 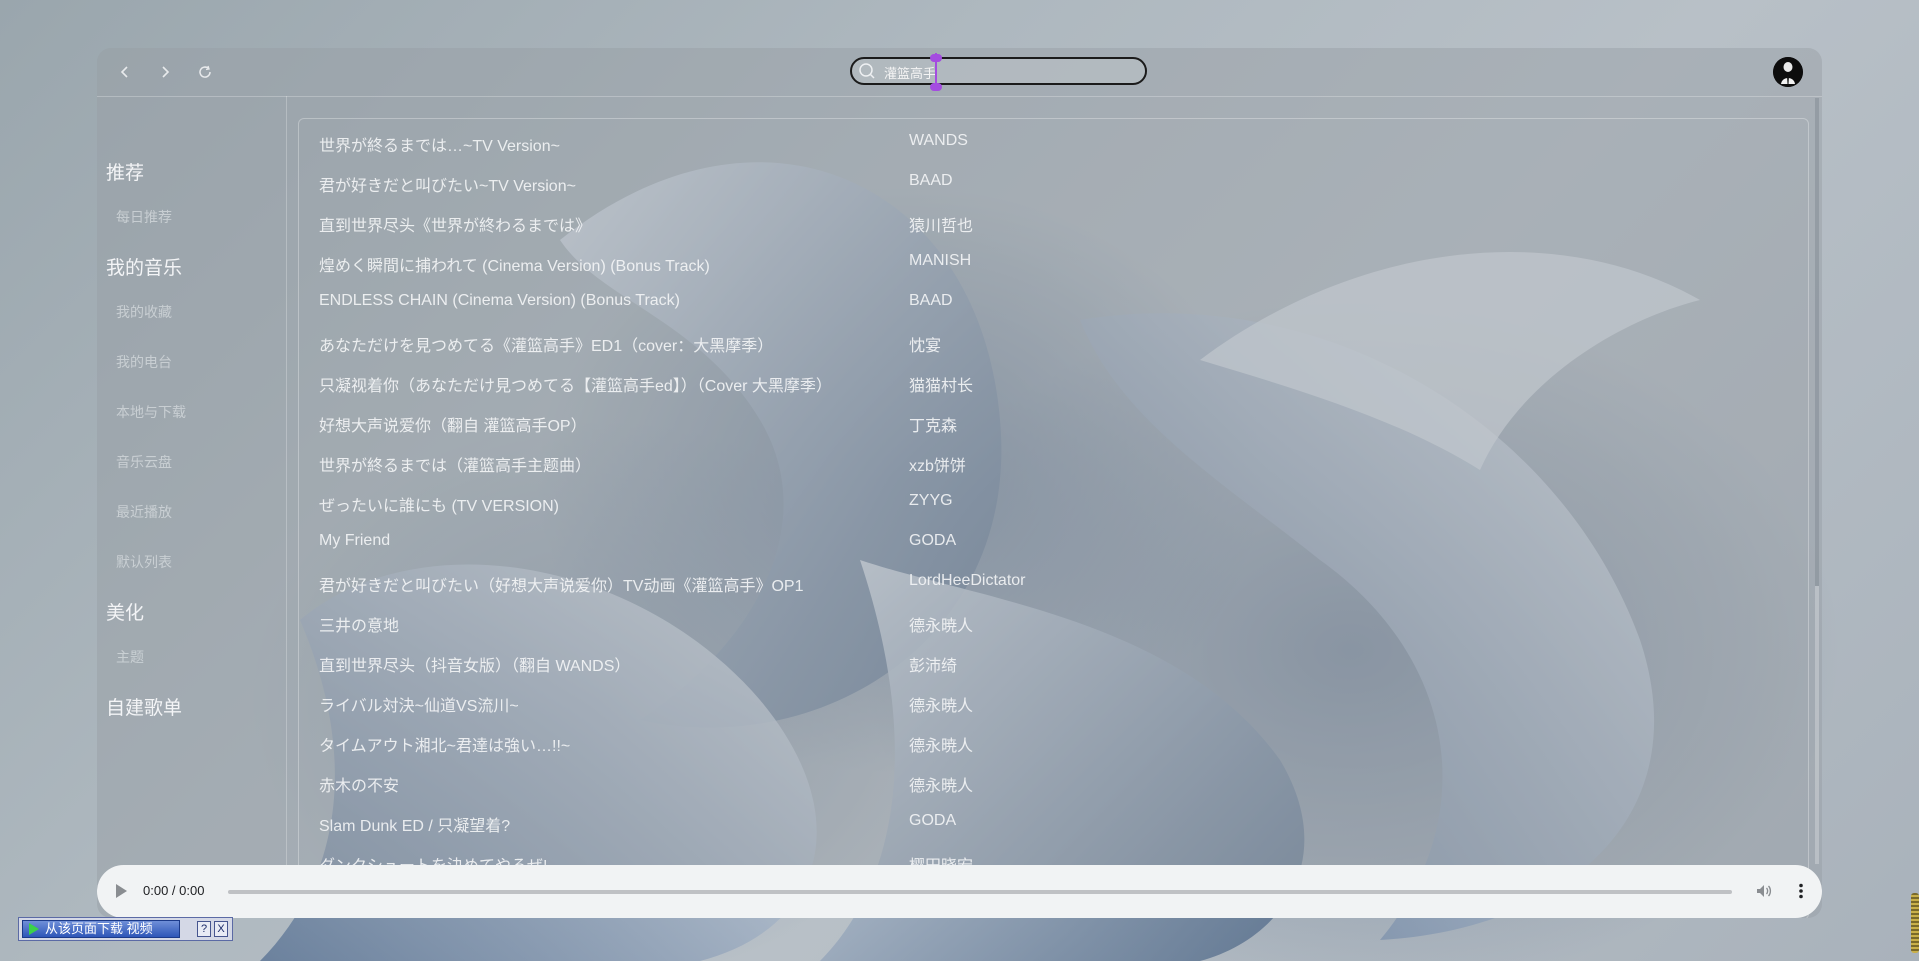 I want to click on refresh-button, so click(x=205, y=72).